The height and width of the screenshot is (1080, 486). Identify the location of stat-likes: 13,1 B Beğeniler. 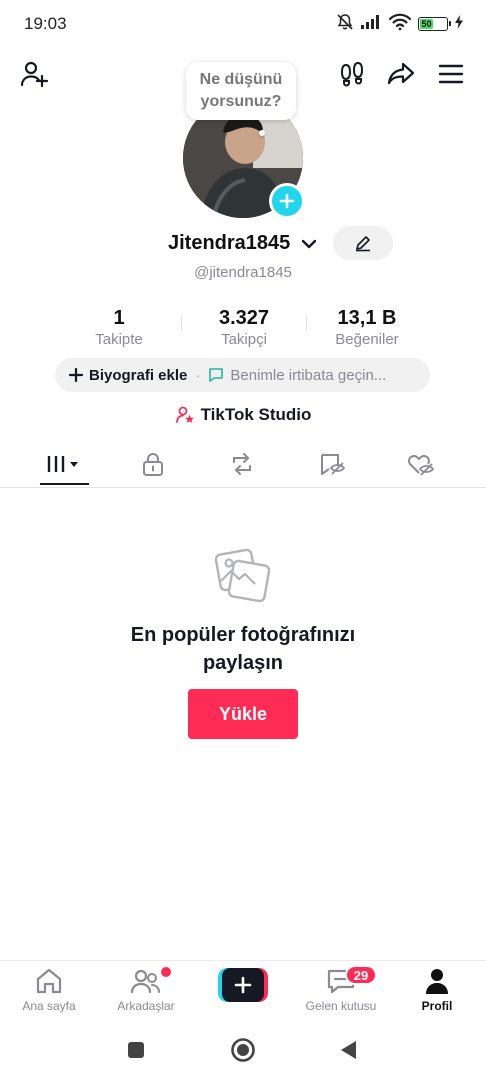
(367, 328).